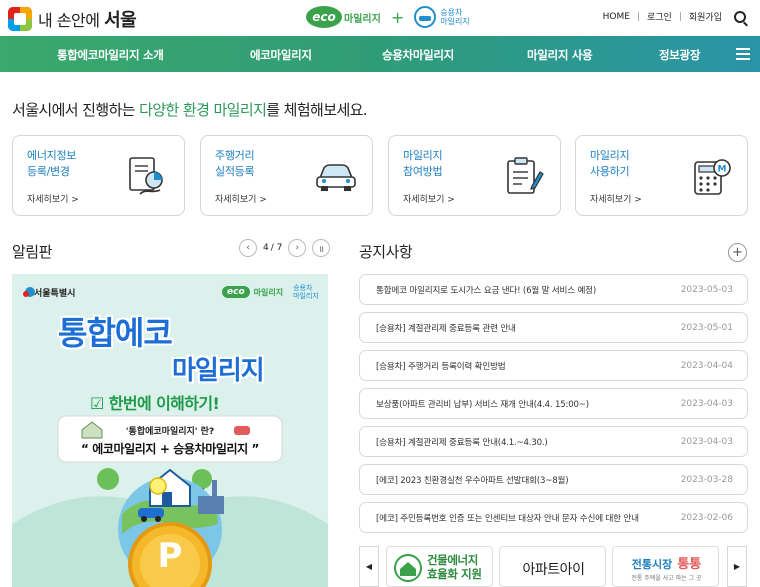 Image resolution: width=760 pixels, height=587 pixels. Describe the element at coordinates (336, 177) in the screenshot. I see `car-icon` at that location.